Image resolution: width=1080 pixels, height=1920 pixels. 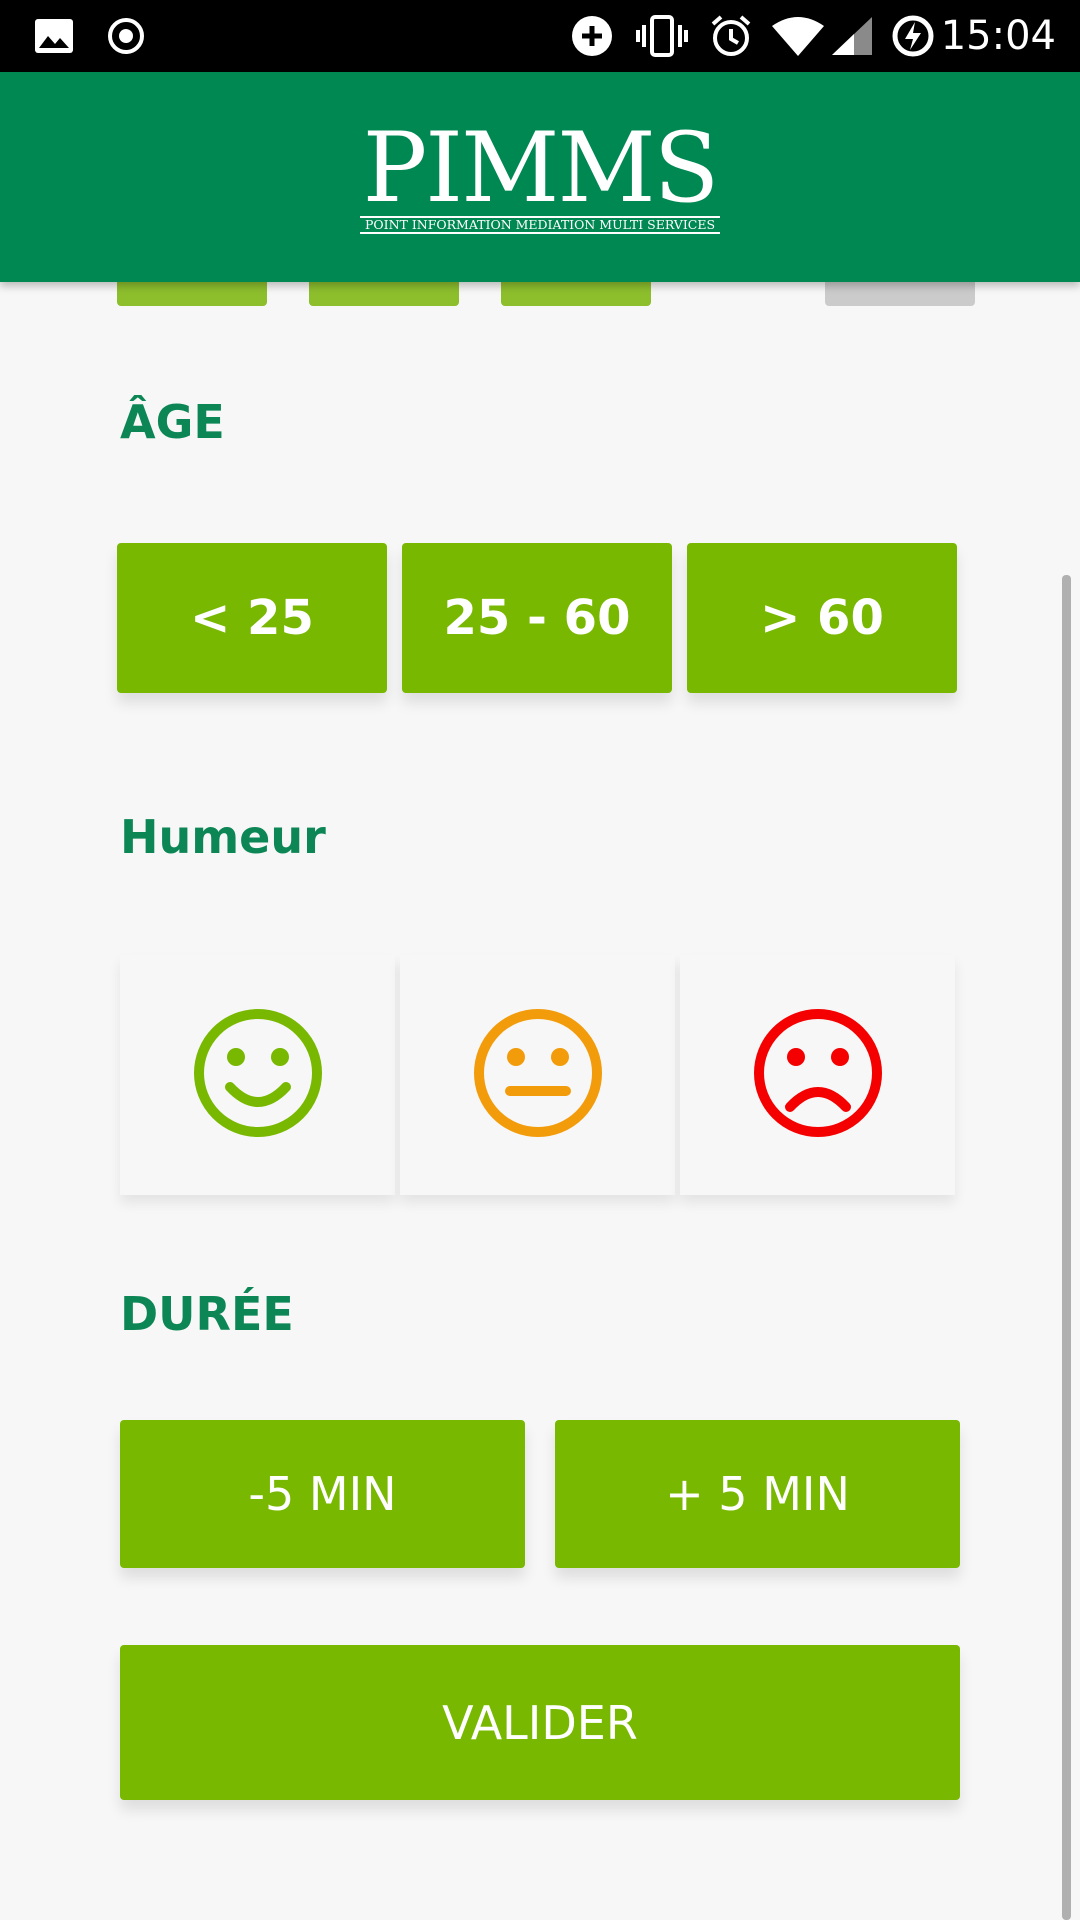 I want to click on mood-neutral-button, so click(x=537, y=1075).